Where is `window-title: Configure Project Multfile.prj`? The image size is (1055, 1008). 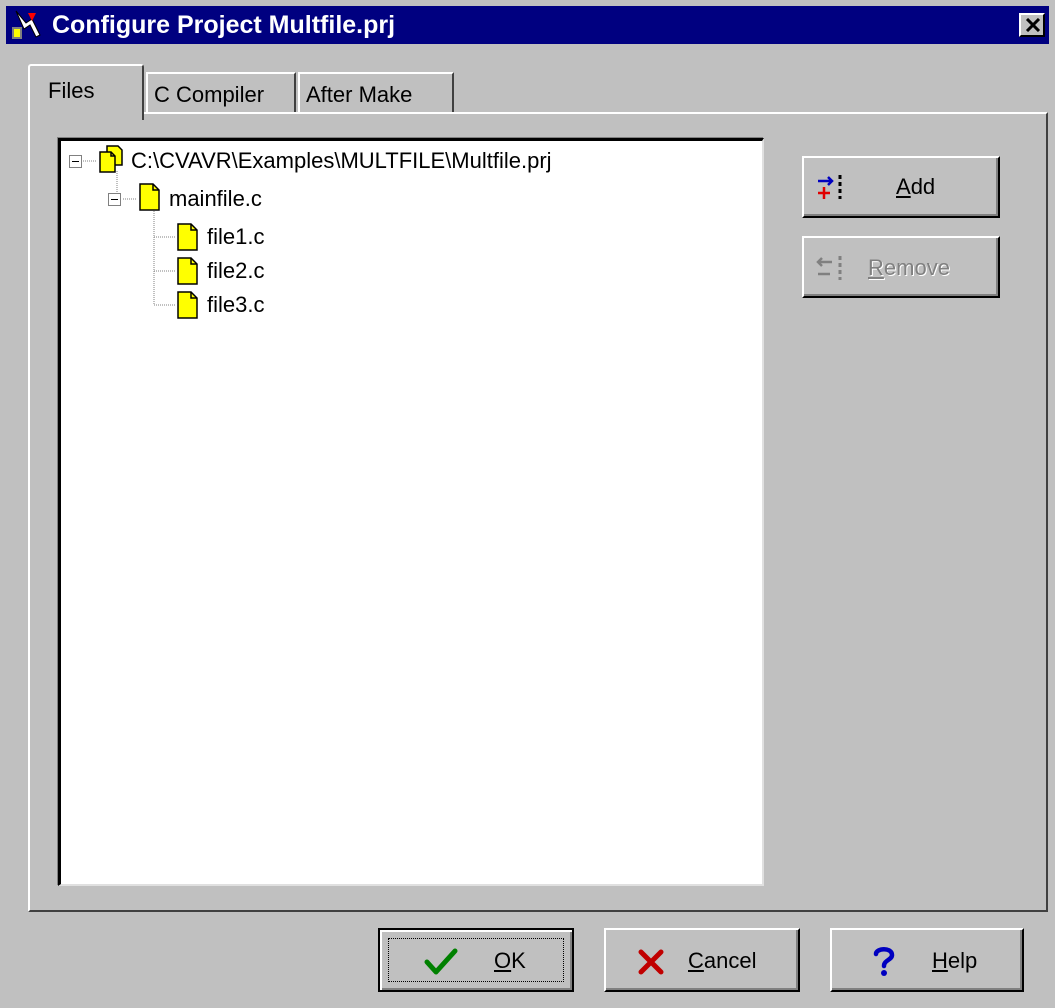
window-title: Configure Project Multfile.prj is located at coordinates (224, 25).